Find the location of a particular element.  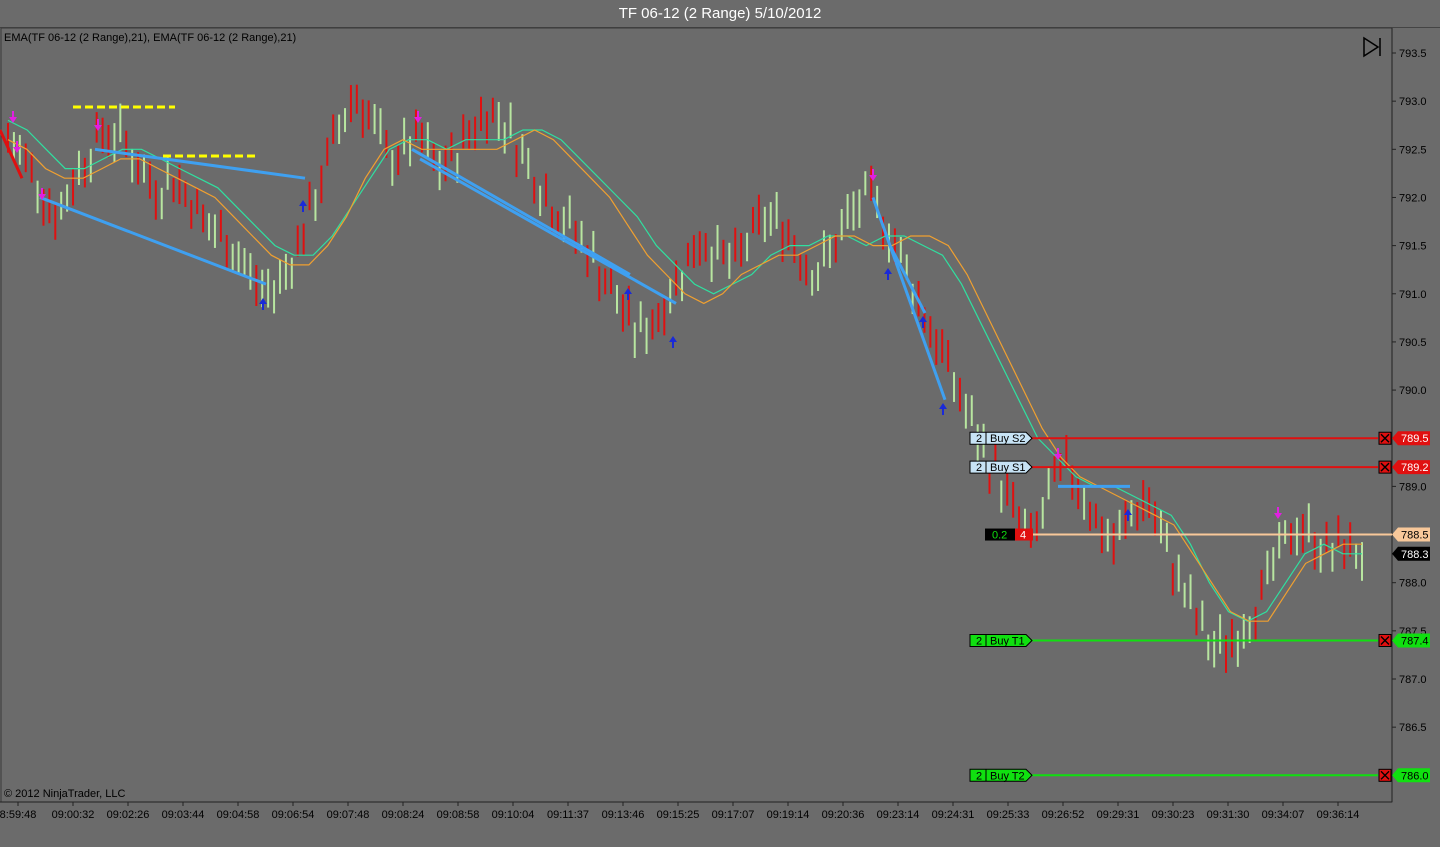

x-tick-label: 09:13:46 is located at coordinates (623, 815).